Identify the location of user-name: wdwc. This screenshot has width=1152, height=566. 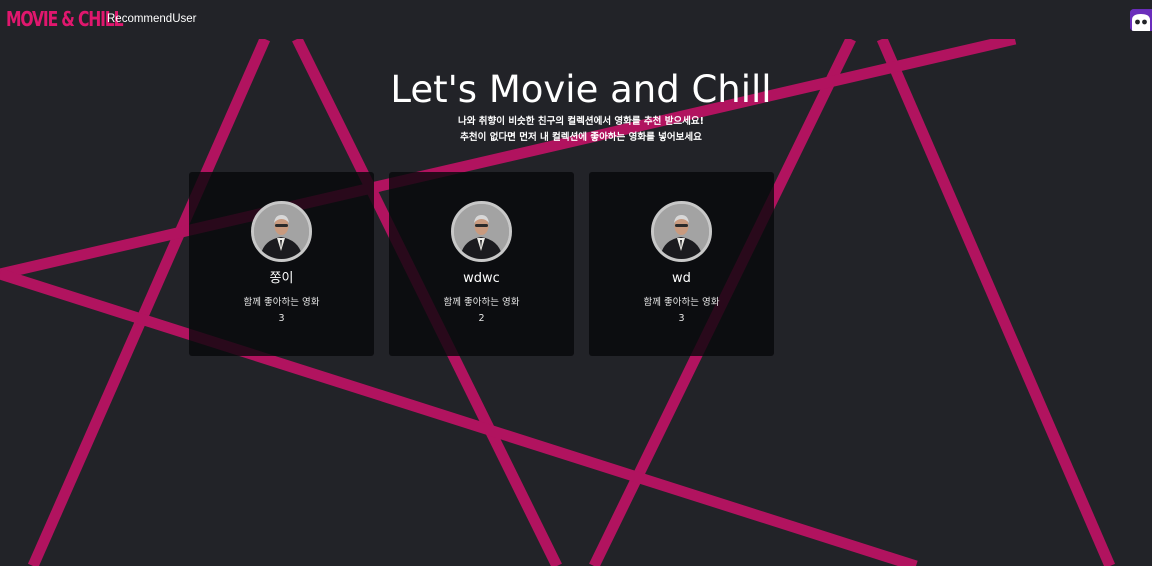
(481, 278).